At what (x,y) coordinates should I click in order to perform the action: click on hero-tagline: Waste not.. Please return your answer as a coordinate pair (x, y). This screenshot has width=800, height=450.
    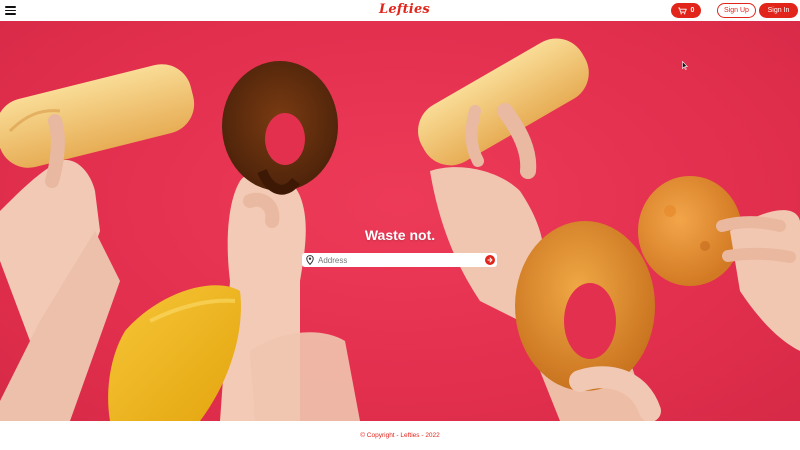
    Looking at the image, I should click on (400, 235).